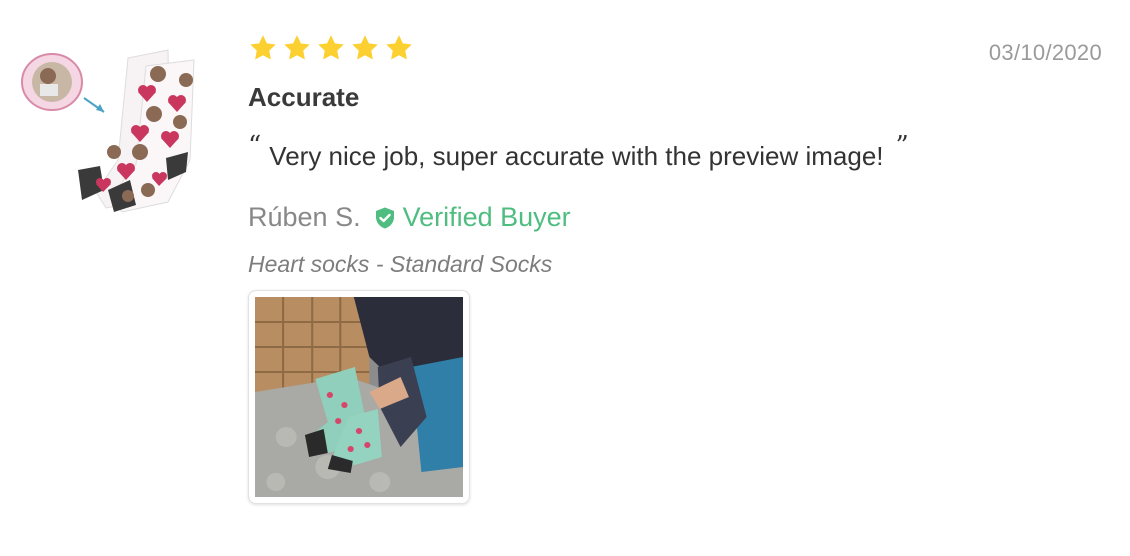 This screenshot has width=1130, height=556. I want to click on author-line: Rúben S. Verified Buyer, so click(678, 217).